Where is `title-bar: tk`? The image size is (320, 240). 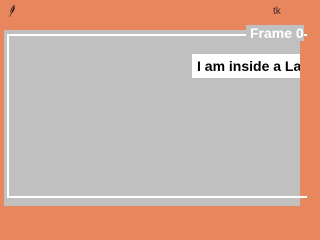
title-bar: tk is located at coordinates (150, 12).